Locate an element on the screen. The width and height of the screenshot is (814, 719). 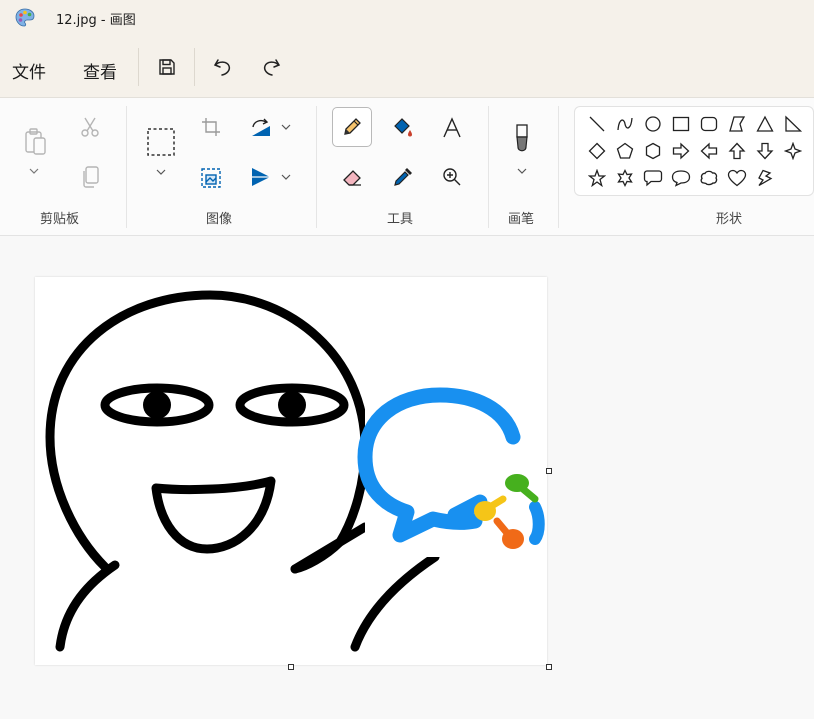
right-arrow-shape is located at coordinates (681, 151).